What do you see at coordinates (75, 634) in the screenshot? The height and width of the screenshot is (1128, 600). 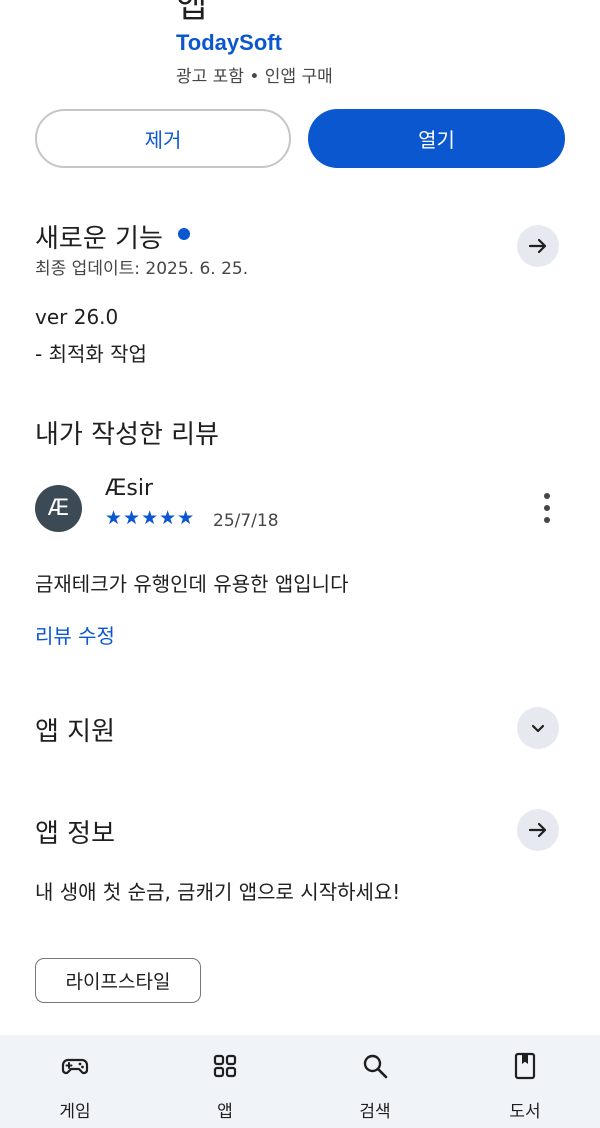 I see `edit-review-link: 리뷰 수정` at bounding box center [75, 634].